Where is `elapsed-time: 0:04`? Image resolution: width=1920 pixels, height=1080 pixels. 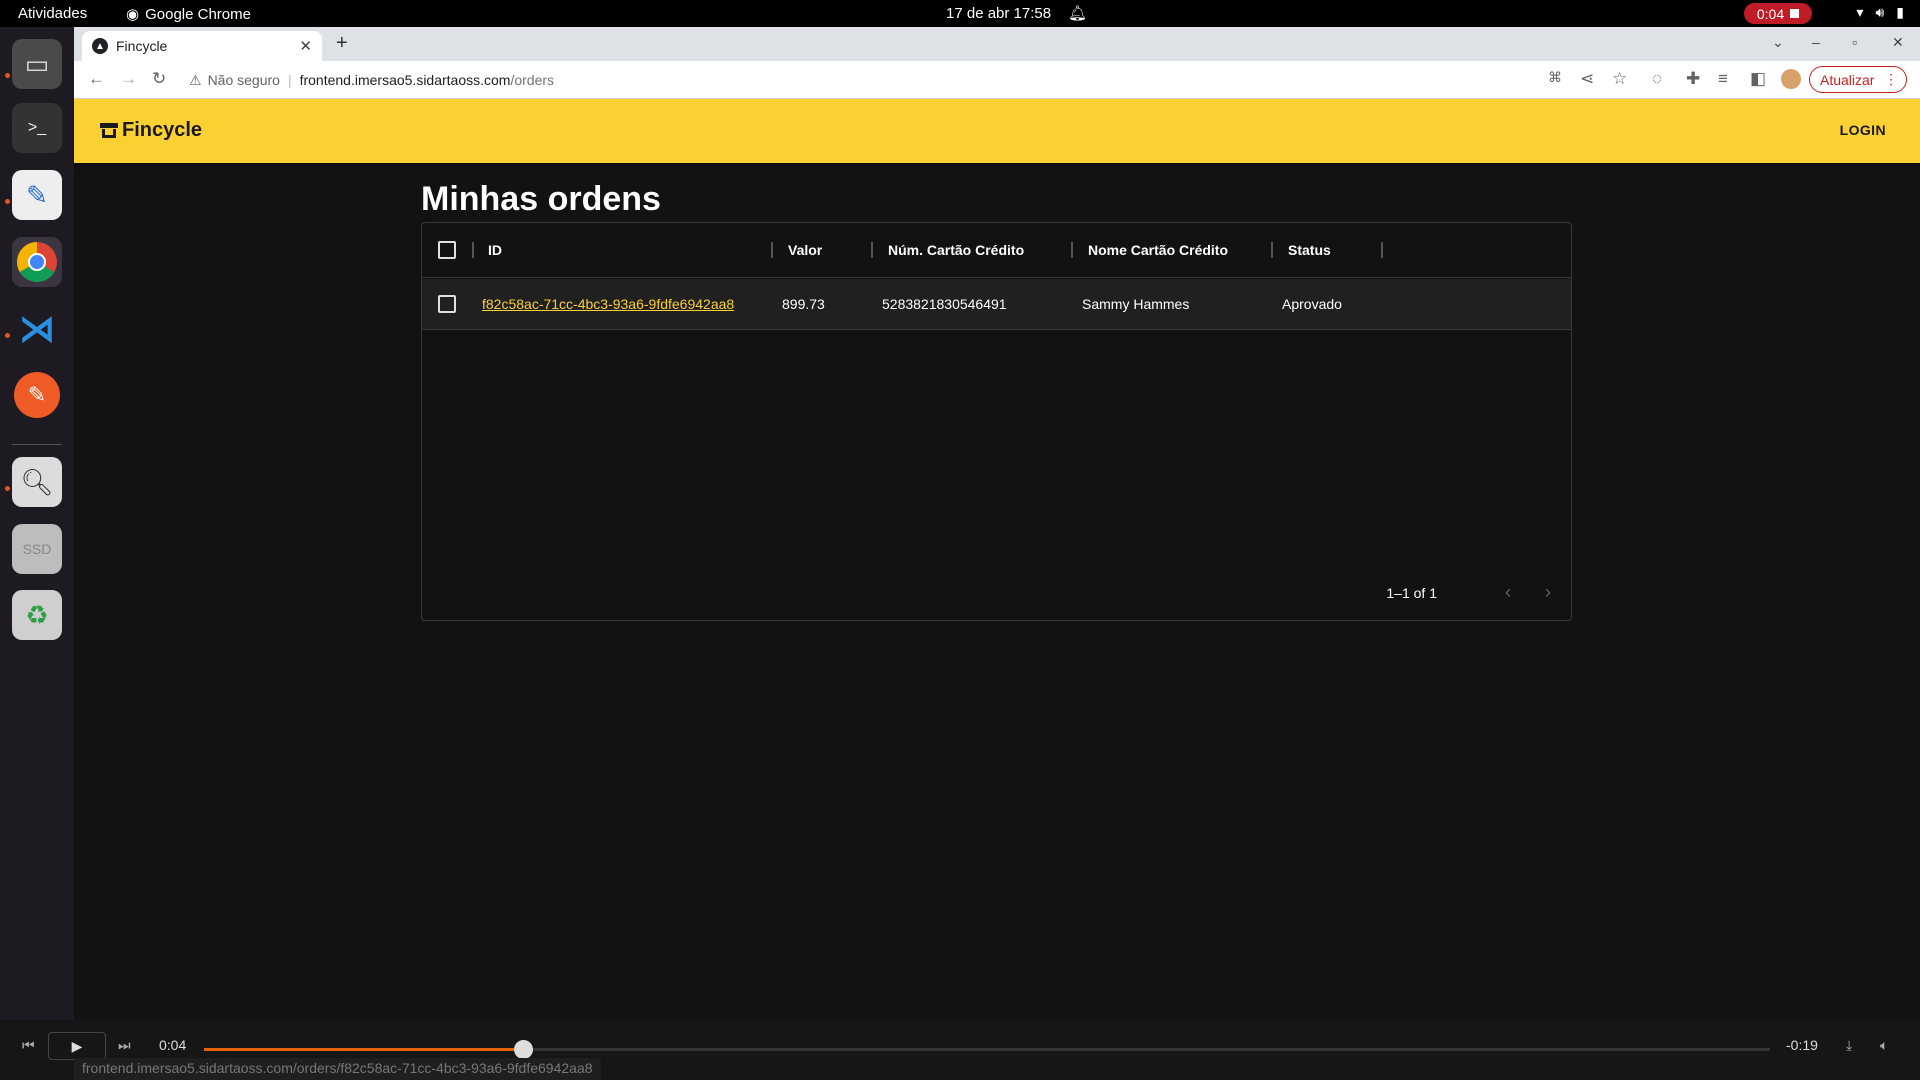 elapsed-time: 0:04 is located at coordinates (173, 1045).